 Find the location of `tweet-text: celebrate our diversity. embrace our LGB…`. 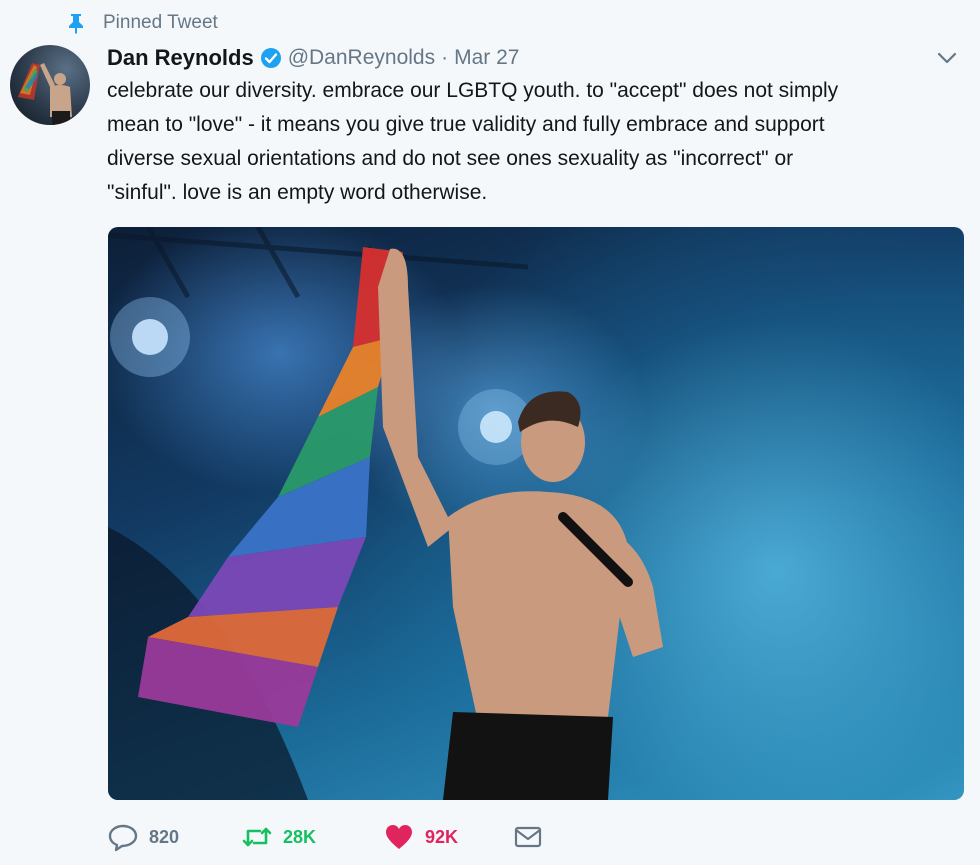

tweet-text: celebrate our diversity. embrace our LGB… is located at coordinates (473, 141).